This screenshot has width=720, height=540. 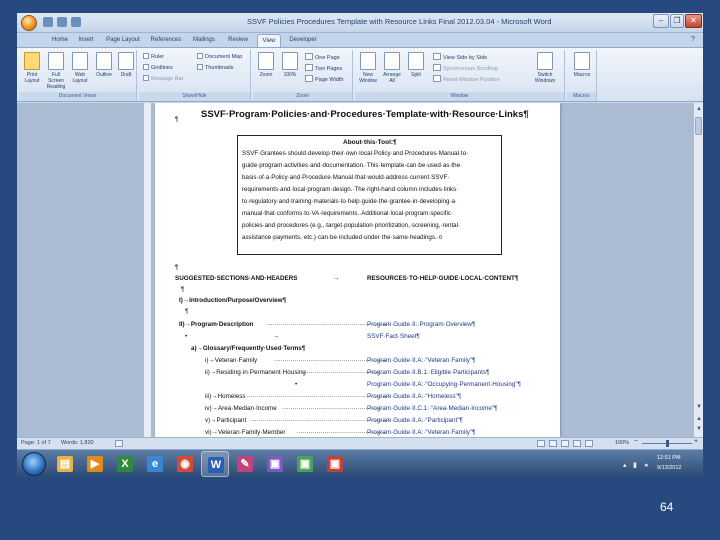 I want to click on app-green-icon: ▣, so click(x=305, y=464).